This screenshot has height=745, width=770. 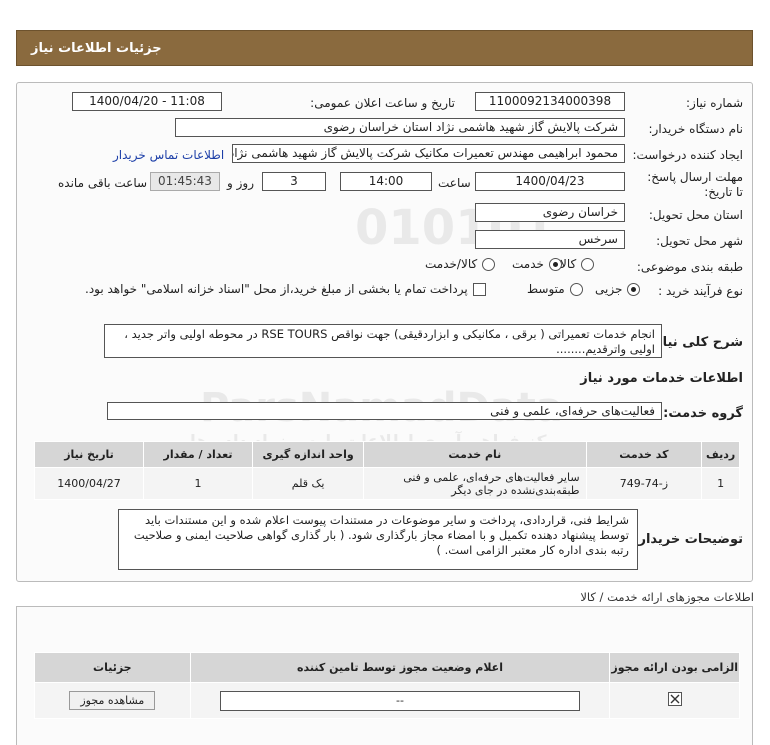 What do you see at coordinates (700, 291) in the screenshot?
I see `purchase-type-label: نوع فرآیند خرید :` at bounding box center [700, 291].